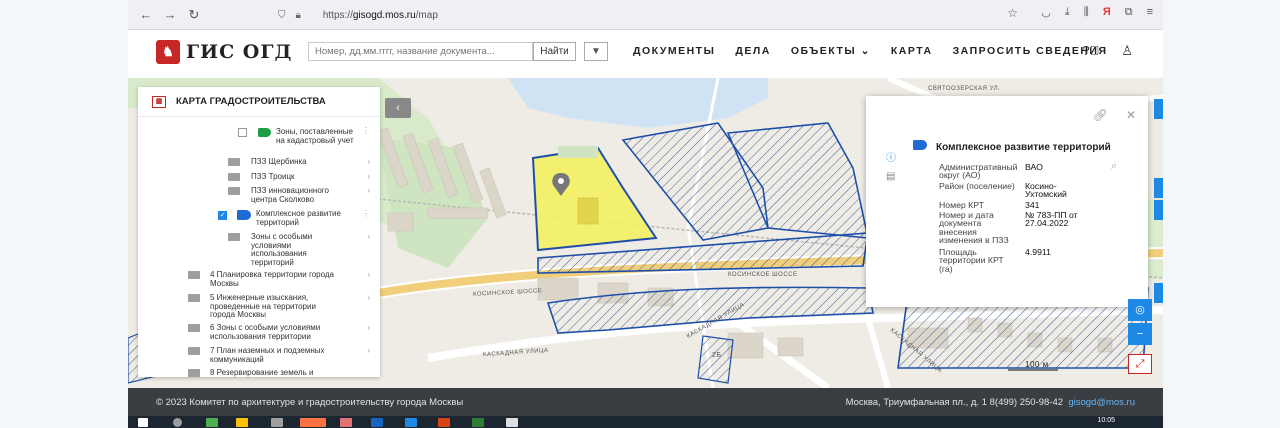  Describe the element at coordinates (64, 214) in the screenshot. I see `page-margin-left` at that location.